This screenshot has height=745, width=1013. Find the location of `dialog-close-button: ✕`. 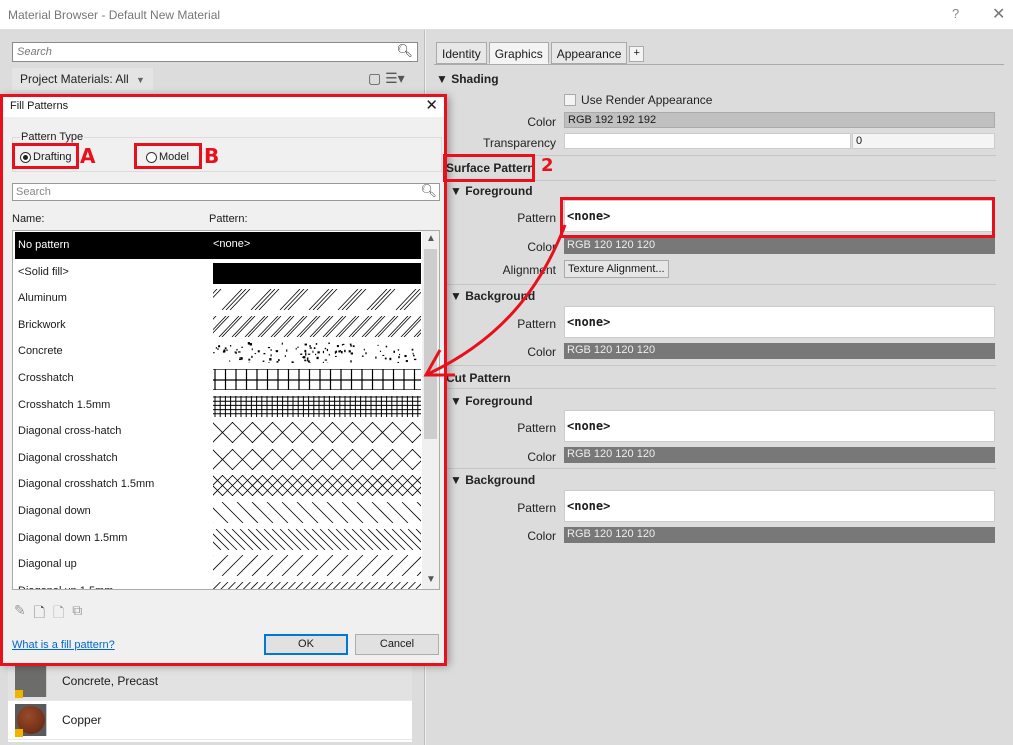

dialog-close-button: ✕ is located at coordinates (431, 105).